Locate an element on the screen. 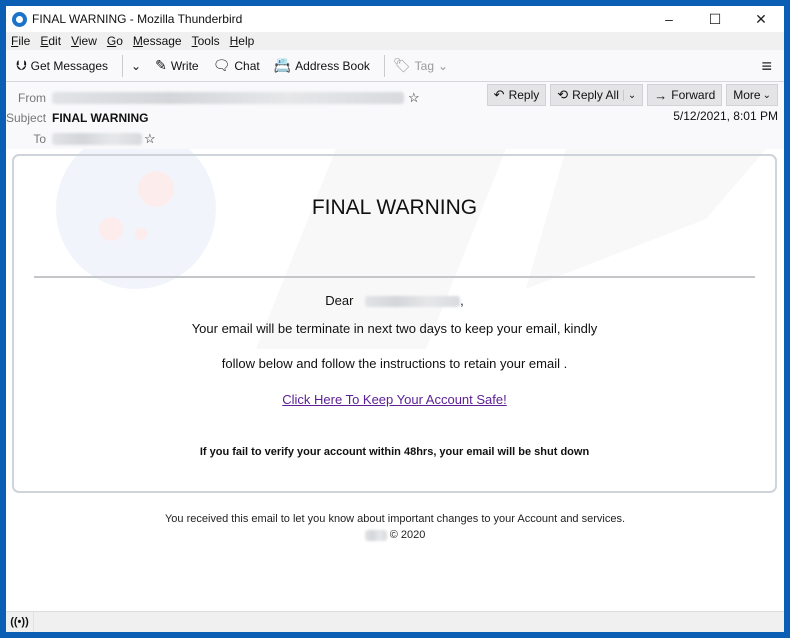  close-button: ✕ is located at coordinates (761, 19).